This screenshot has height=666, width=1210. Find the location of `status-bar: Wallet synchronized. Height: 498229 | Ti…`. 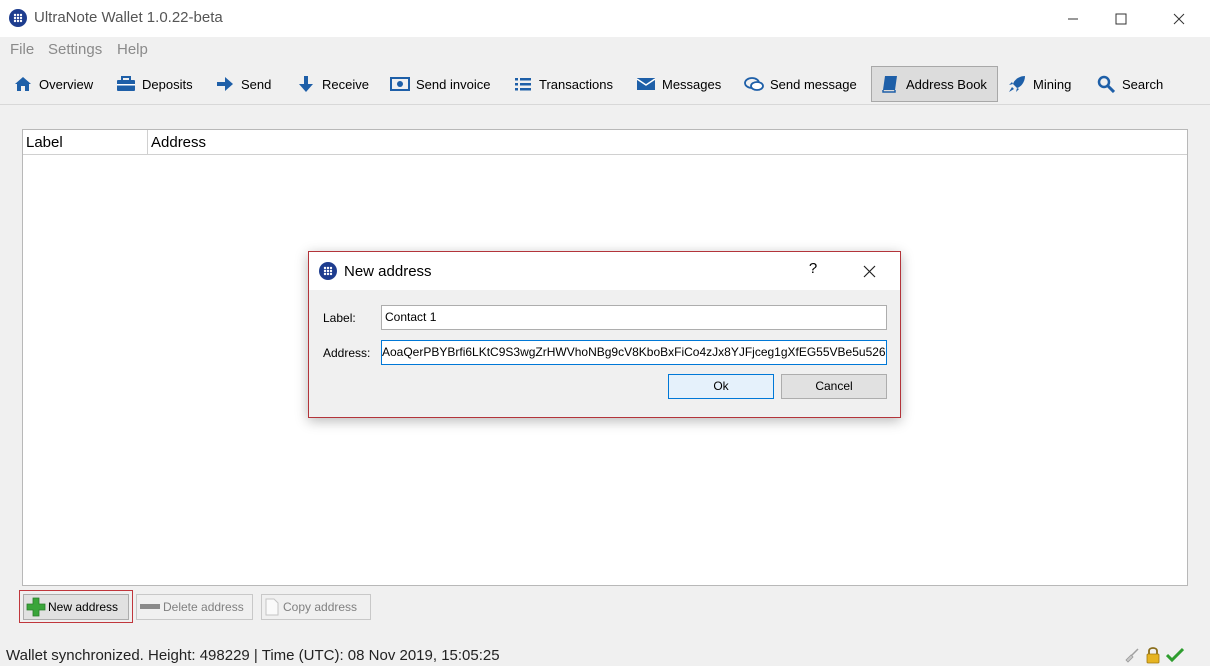

status-bar: Wallet synchronized. Height: 498229 | Ti… is located at coordinates (605, 655).